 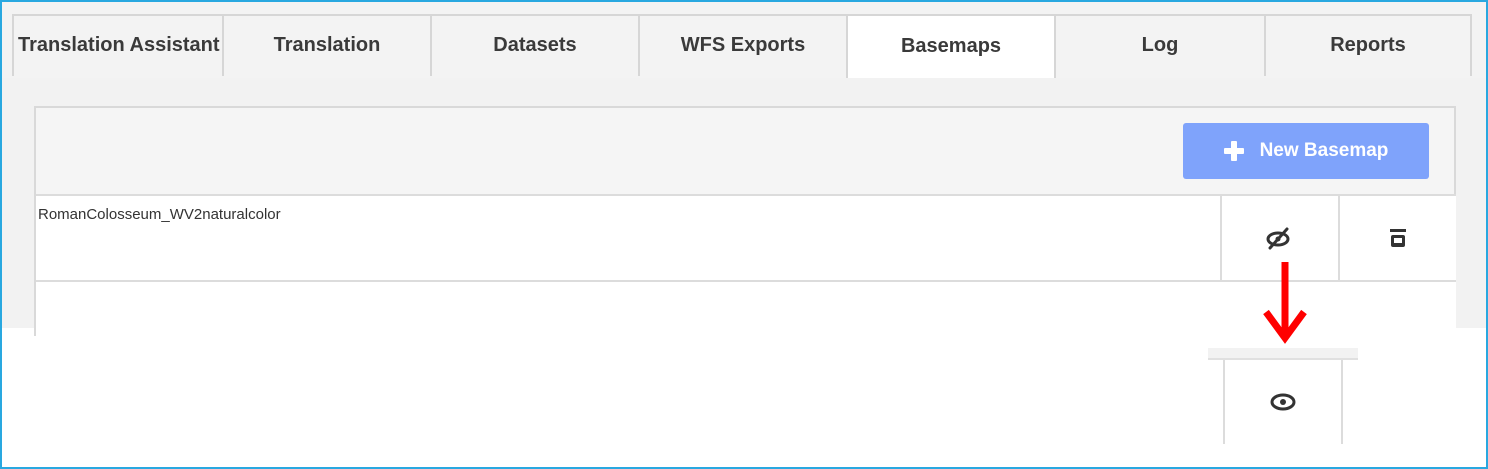 I want to click on new-basemap-button: New Basemap, so click(x=1306, y=151).